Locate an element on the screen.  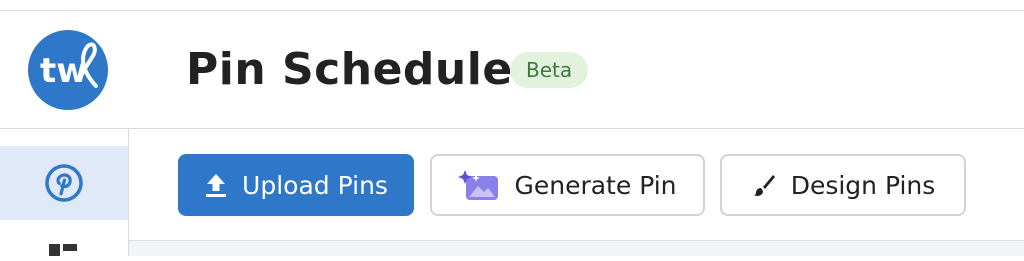
page-title: Pin Scheduler is located at coordinates (360, 69).